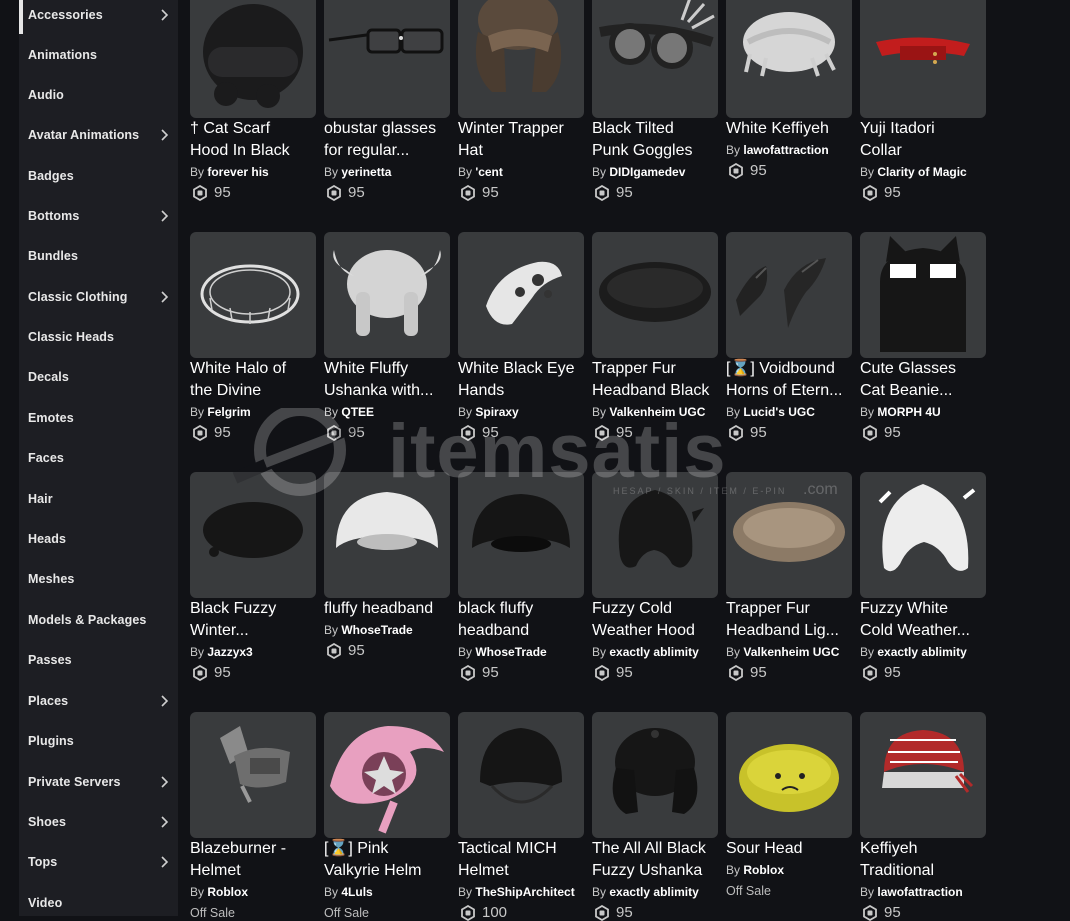 The width and height of the screenshot is (1070, 921). Describe the element at coordinates (790, 849) in the screenshot. I see `item-name: Sour Head` at that location.